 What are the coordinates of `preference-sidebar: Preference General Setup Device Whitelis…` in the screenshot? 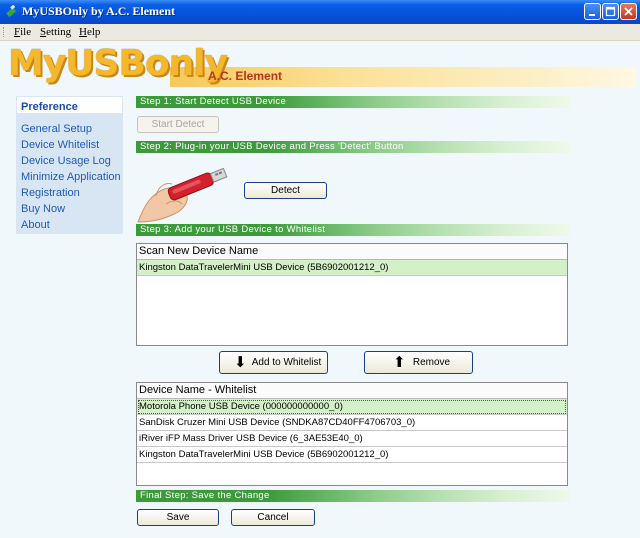 It's located at (69, 165).